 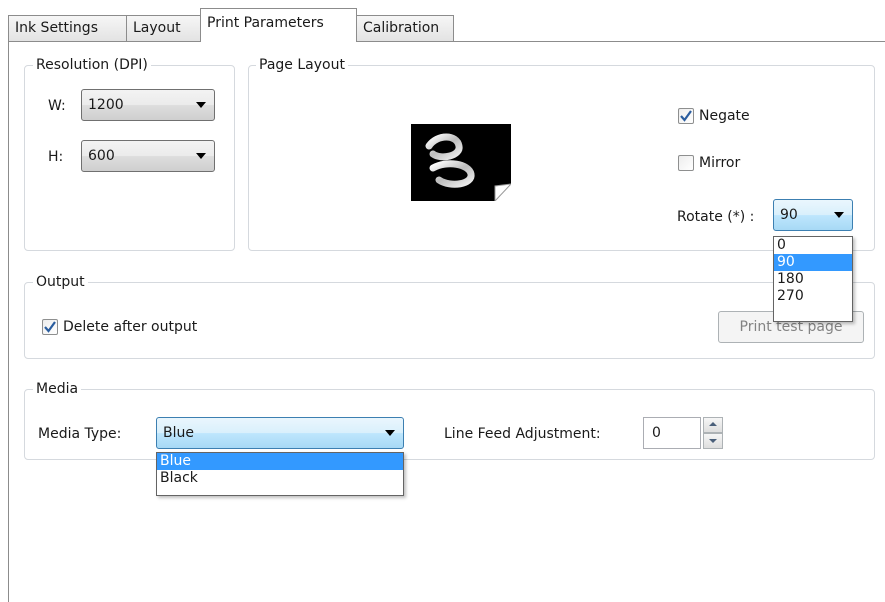 What do you see at coordinates (405, 28) in the screenshot?
I see `tab-calibration: Calibration` at bounding box center [405, 28].